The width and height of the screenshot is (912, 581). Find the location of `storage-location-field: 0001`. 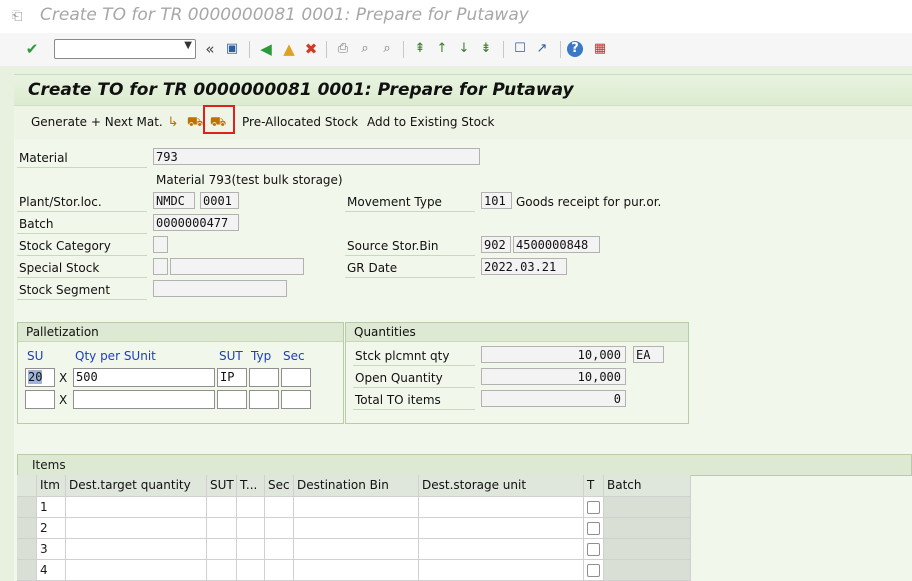

storage-location-field: 0001 is located at coordinates (219, 200).